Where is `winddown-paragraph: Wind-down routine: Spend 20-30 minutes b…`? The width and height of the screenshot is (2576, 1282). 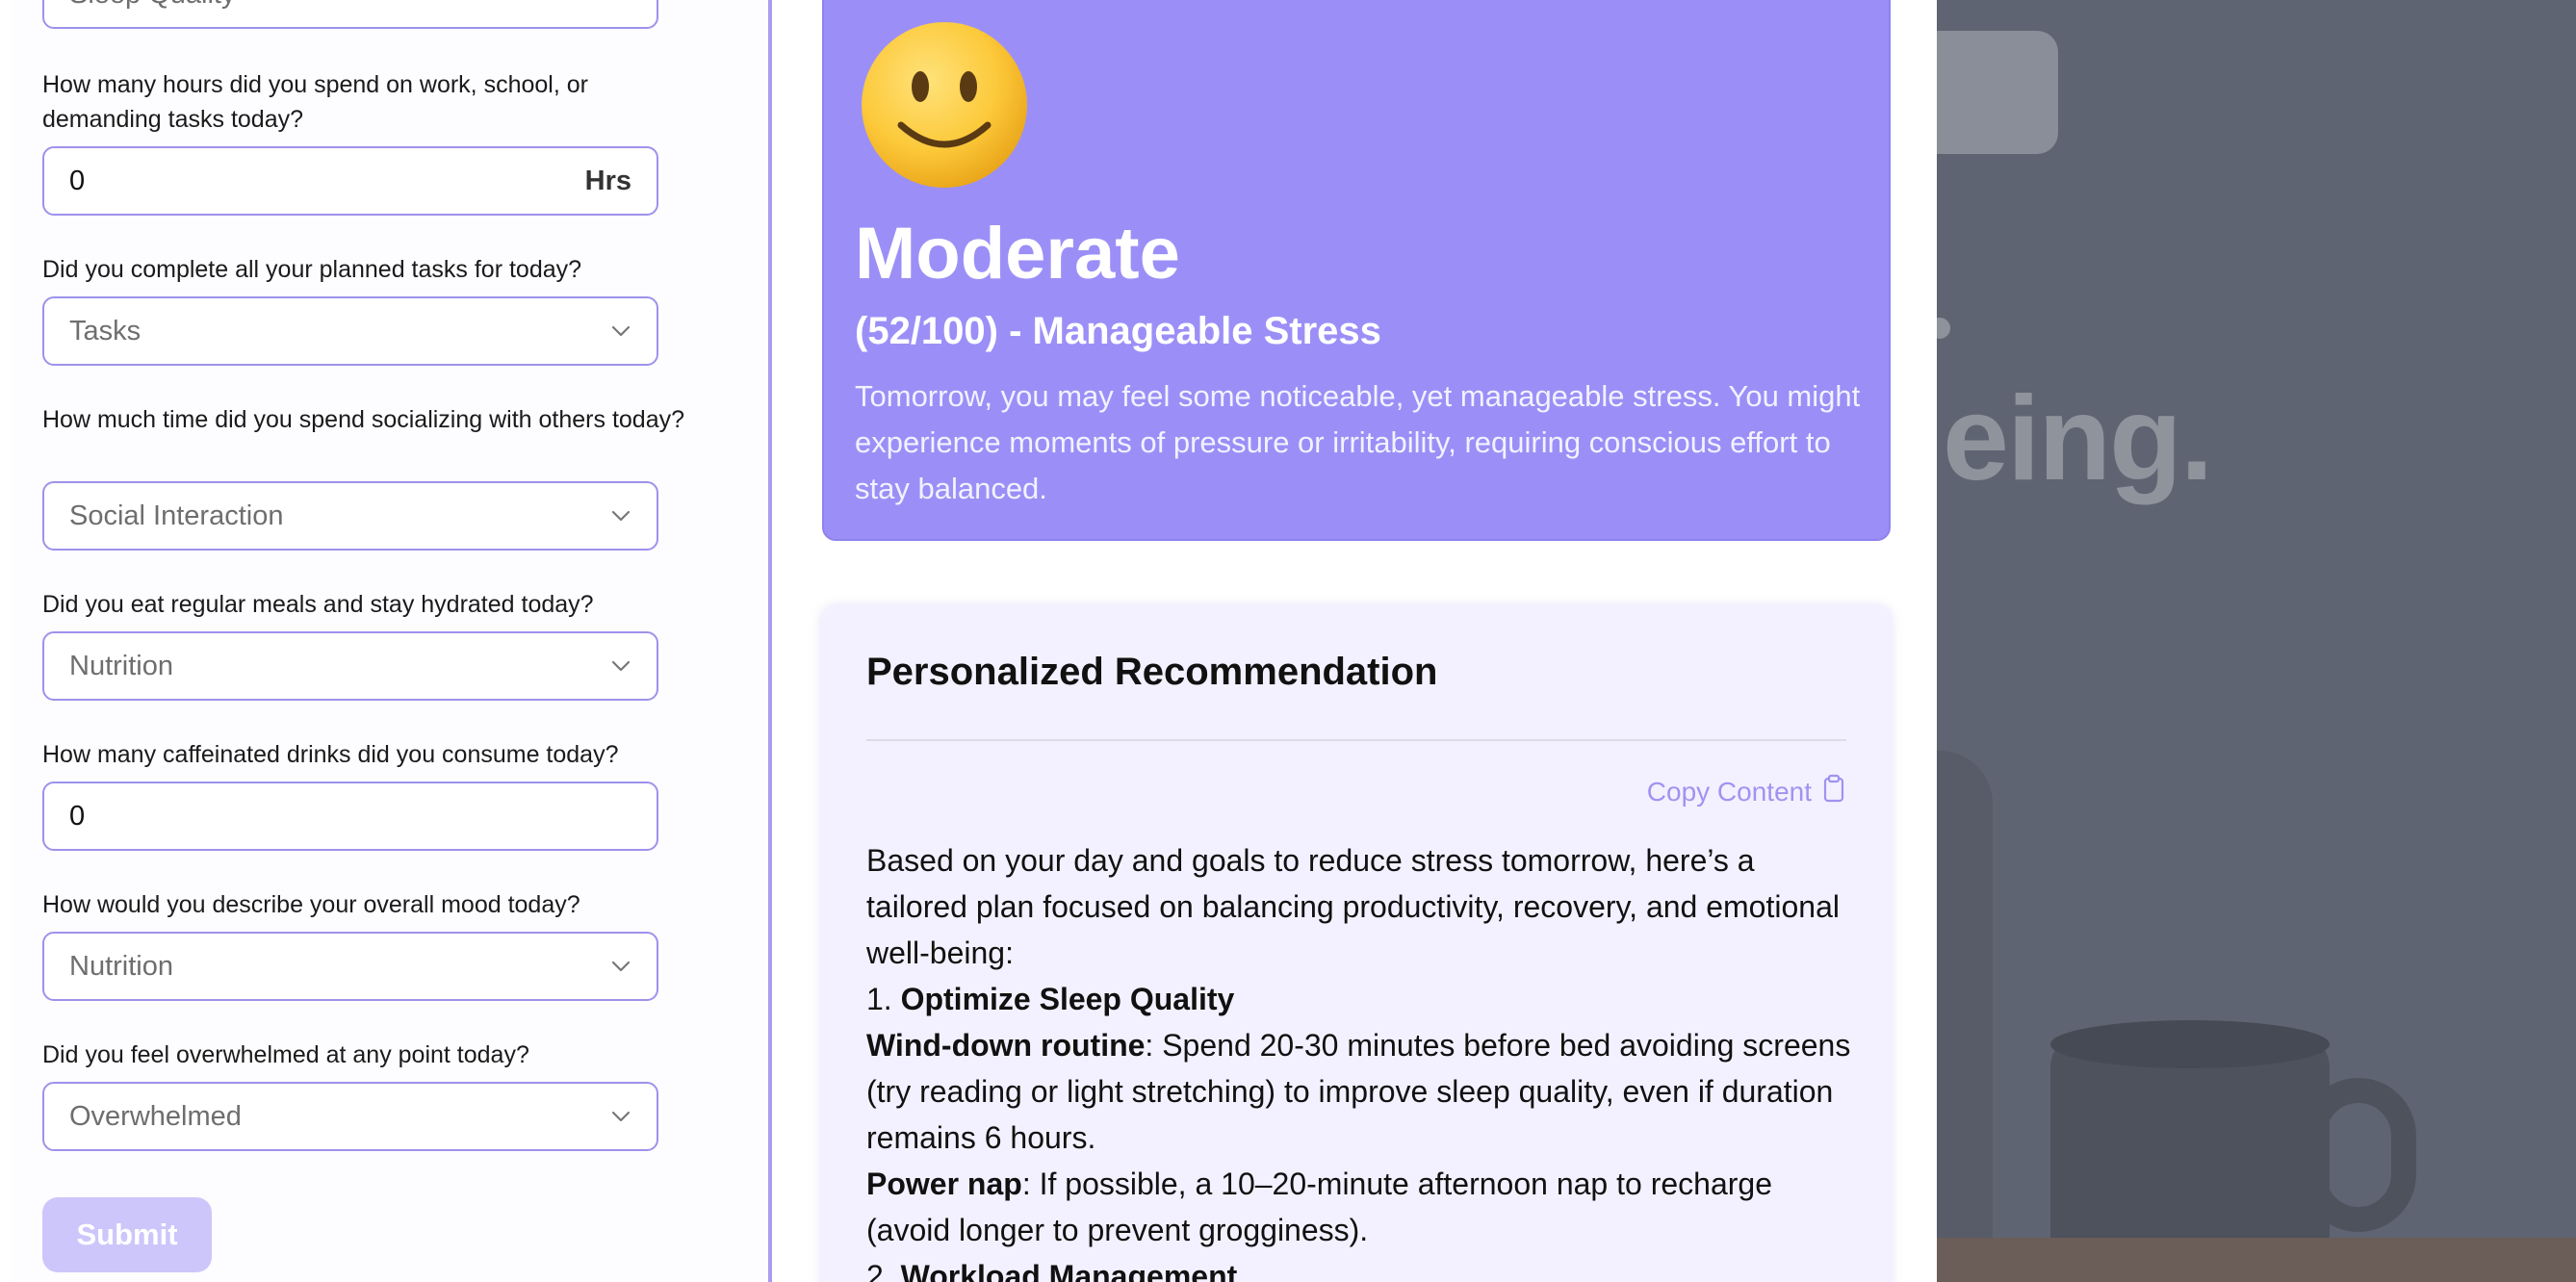
winddown-paragraph: Wind-down routine: Spend 20-30 minutes b… is located at coordinates (1362, 1091).